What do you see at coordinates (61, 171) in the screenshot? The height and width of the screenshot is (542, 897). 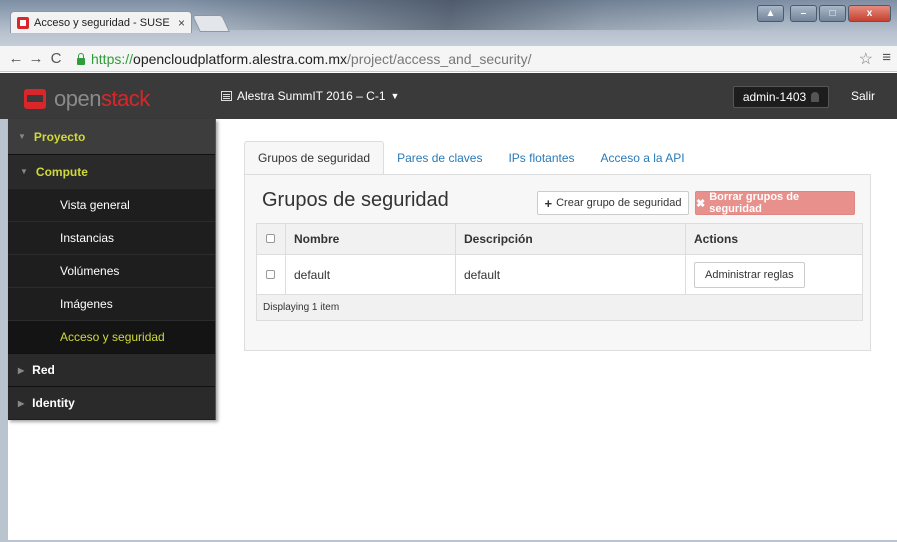 I see `sidebar-subsection-label: Compute` at bounding box center [61, 171].